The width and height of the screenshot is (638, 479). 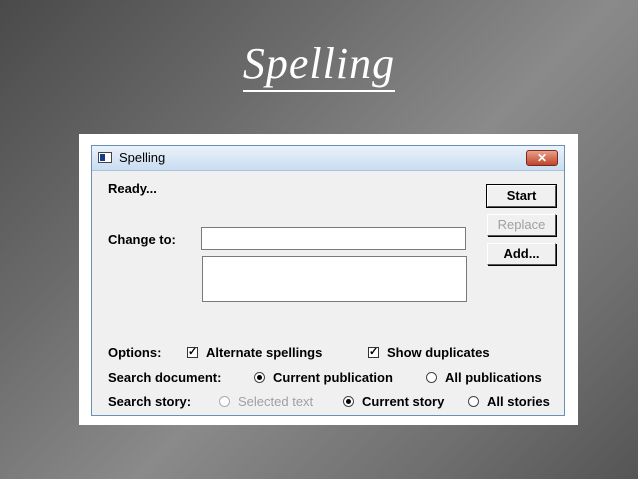 I want to click on replace-button: Replace, so click(x=521, y=225).